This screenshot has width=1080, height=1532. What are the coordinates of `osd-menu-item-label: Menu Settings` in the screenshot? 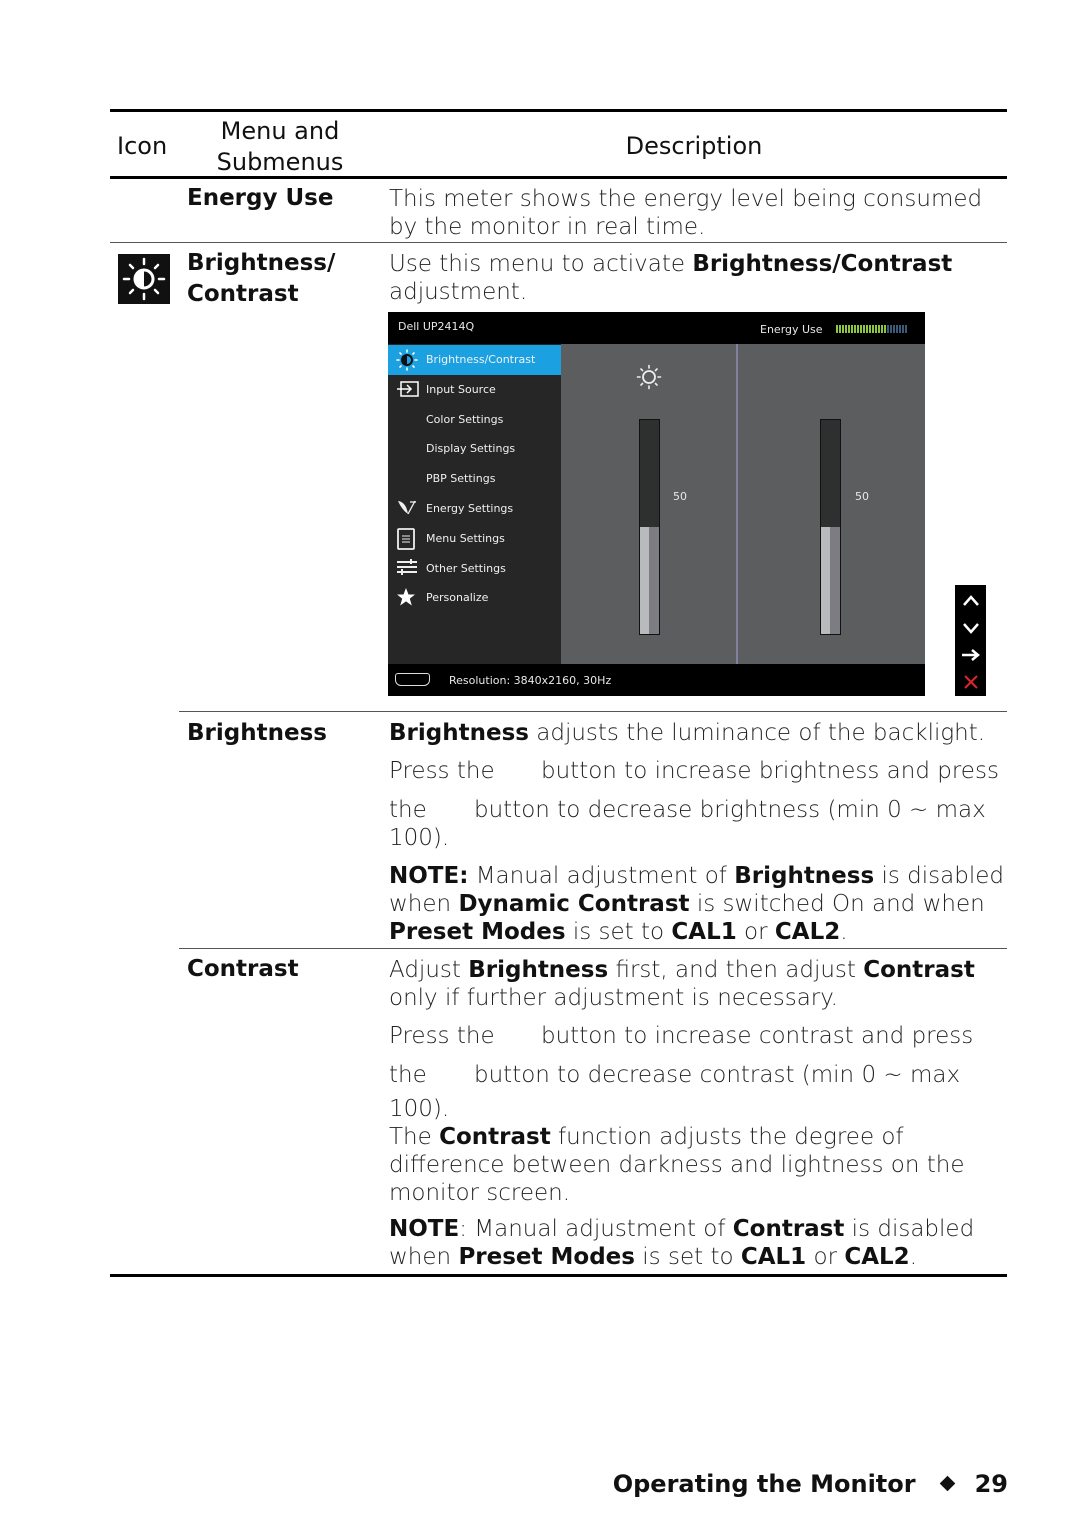 It's located at (465, 538).